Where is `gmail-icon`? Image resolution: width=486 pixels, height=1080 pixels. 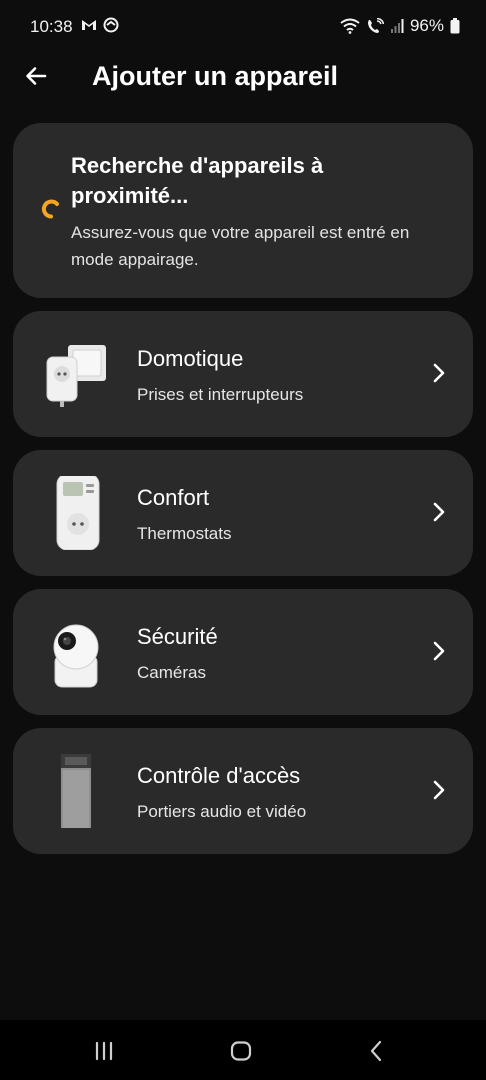 gmail-icon is located at coordinates (89, 25).